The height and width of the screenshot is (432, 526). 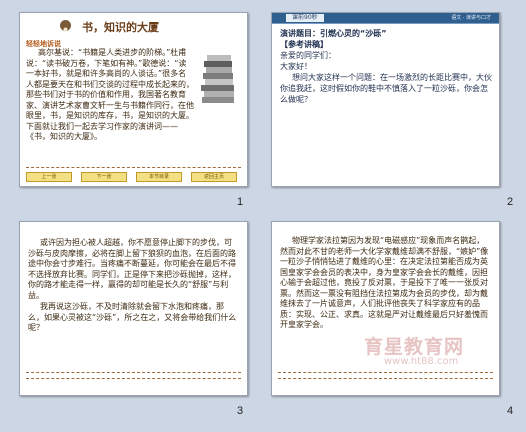 What do you see at coordinates (240, 202) in the screenshot?
I see `slide-number: 1` at bounding box center [240, 202].